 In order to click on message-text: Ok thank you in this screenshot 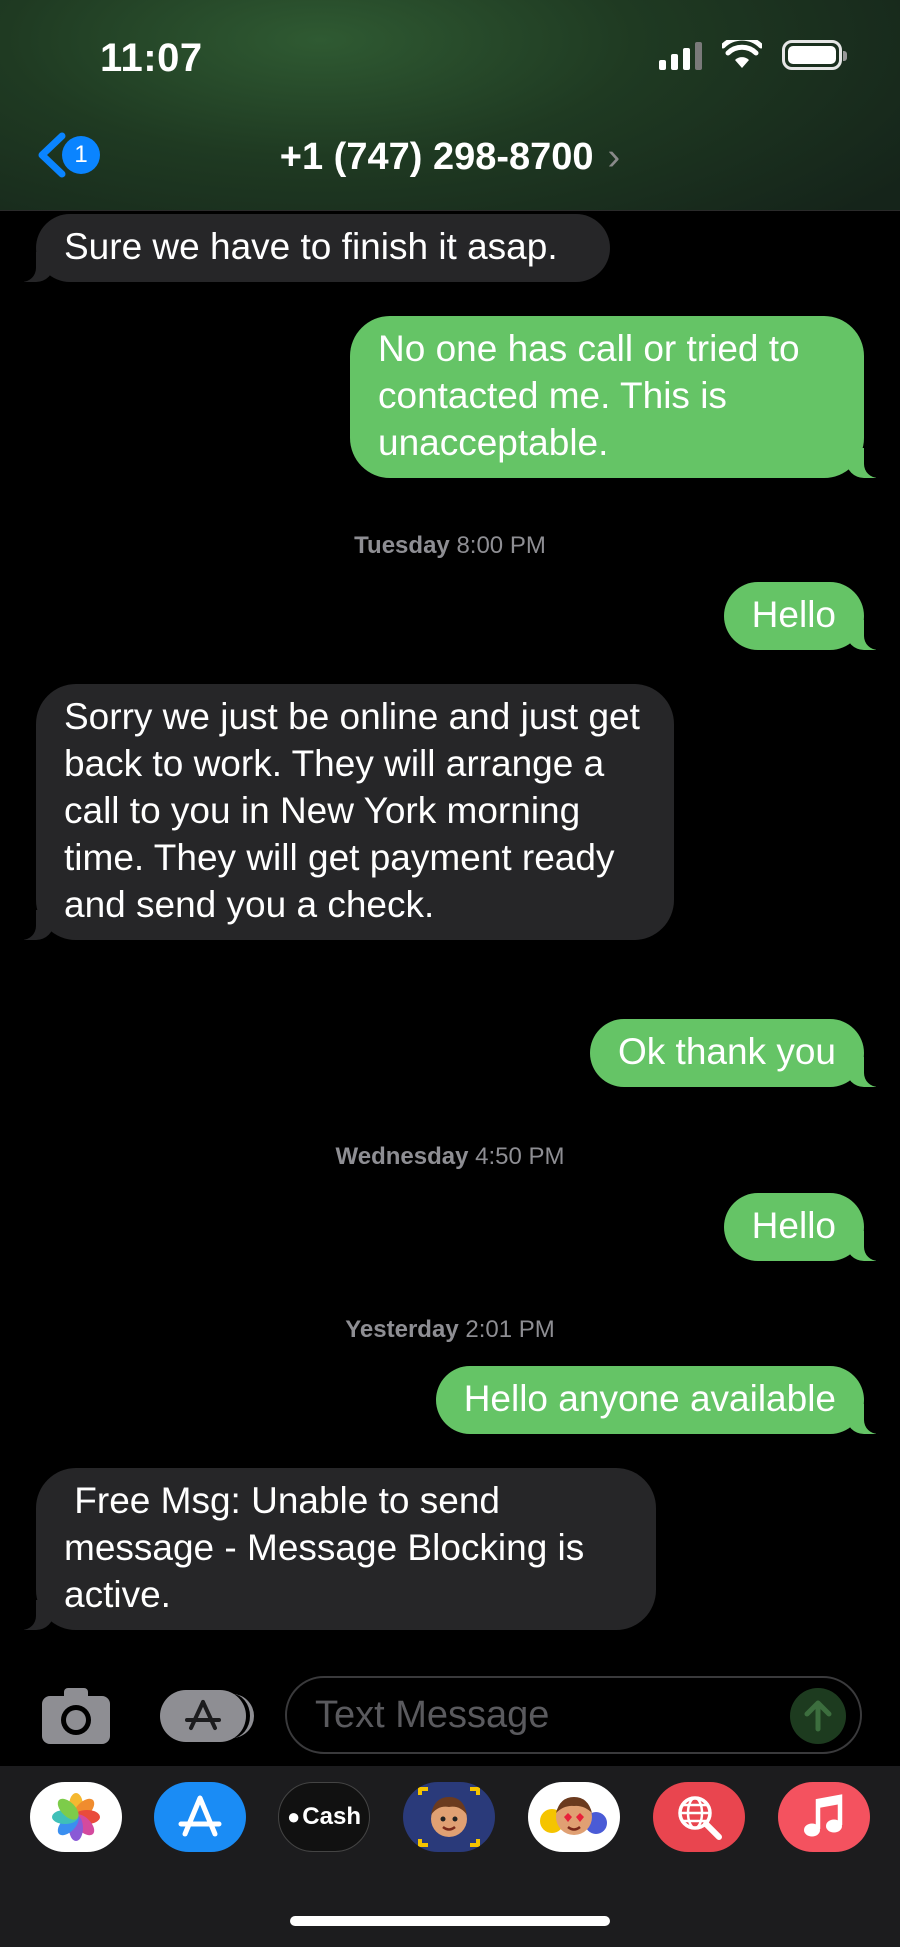, I will do `click(726, 1051)`.